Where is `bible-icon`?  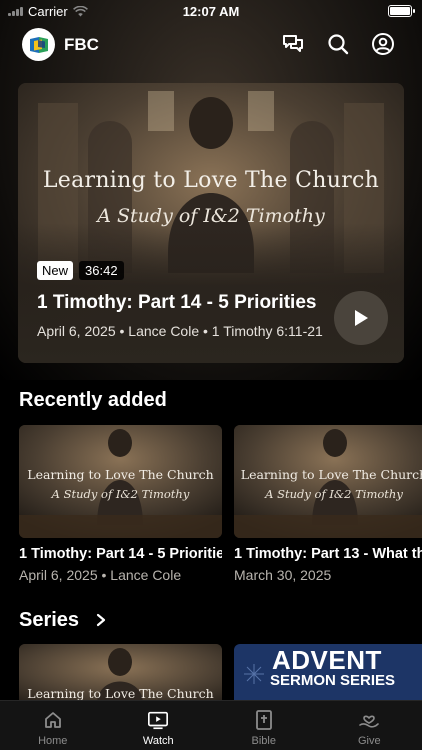
bible-icon is located at coordinates (264, 720).